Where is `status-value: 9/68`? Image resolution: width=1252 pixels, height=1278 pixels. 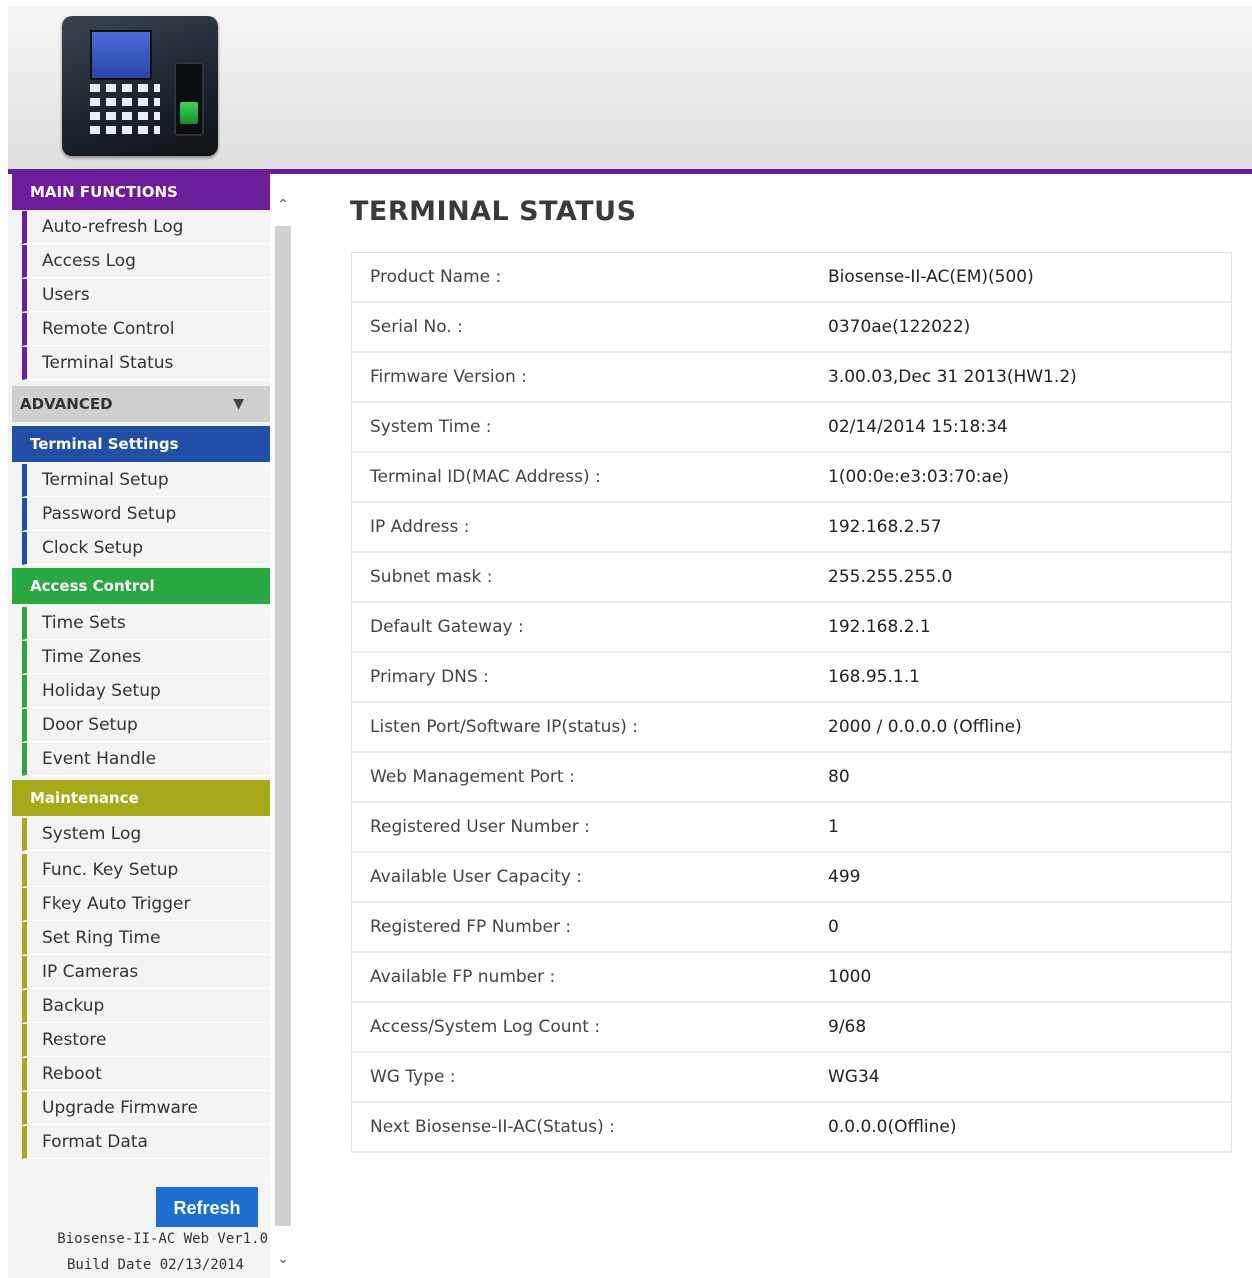
status-value: 9/68 is located at coordinates (1030, 1027).